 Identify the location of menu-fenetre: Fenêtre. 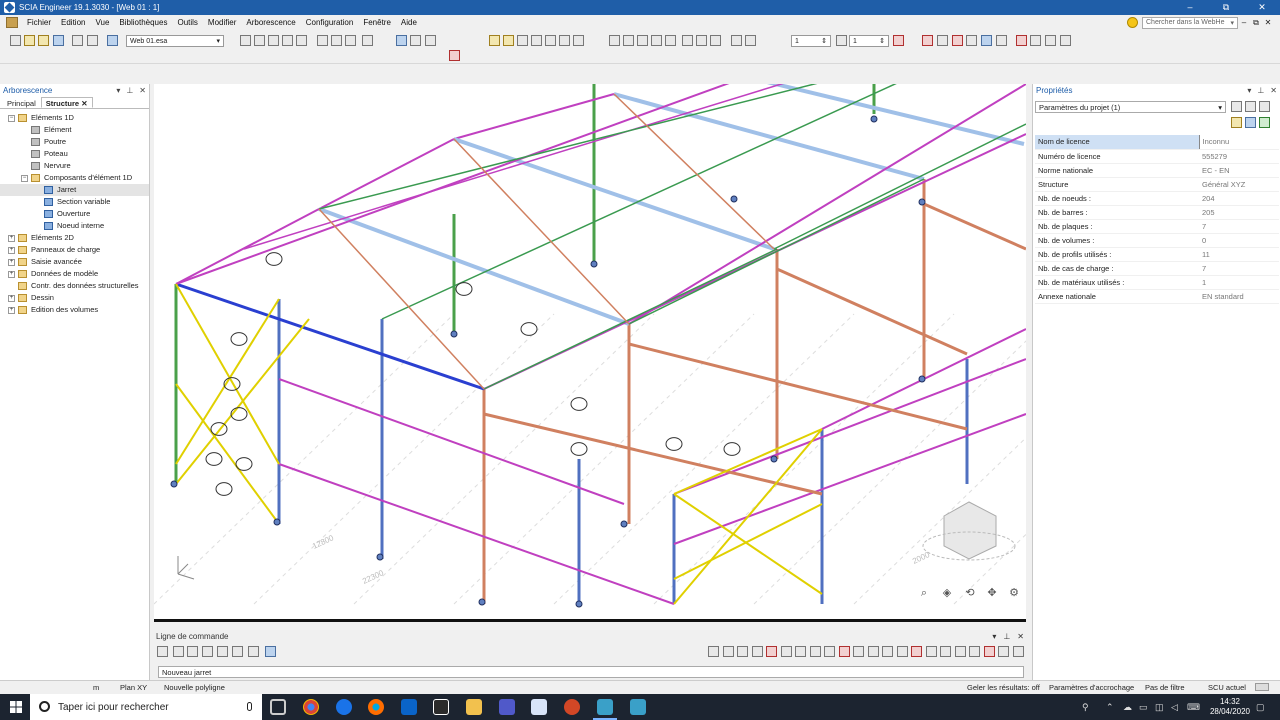
(377, 22).